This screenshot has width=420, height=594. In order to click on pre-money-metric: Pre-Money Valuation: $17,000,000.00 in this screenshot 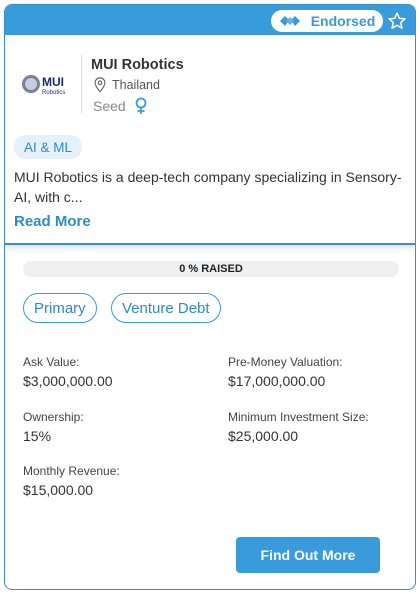, I will do `click(285, 372)`.